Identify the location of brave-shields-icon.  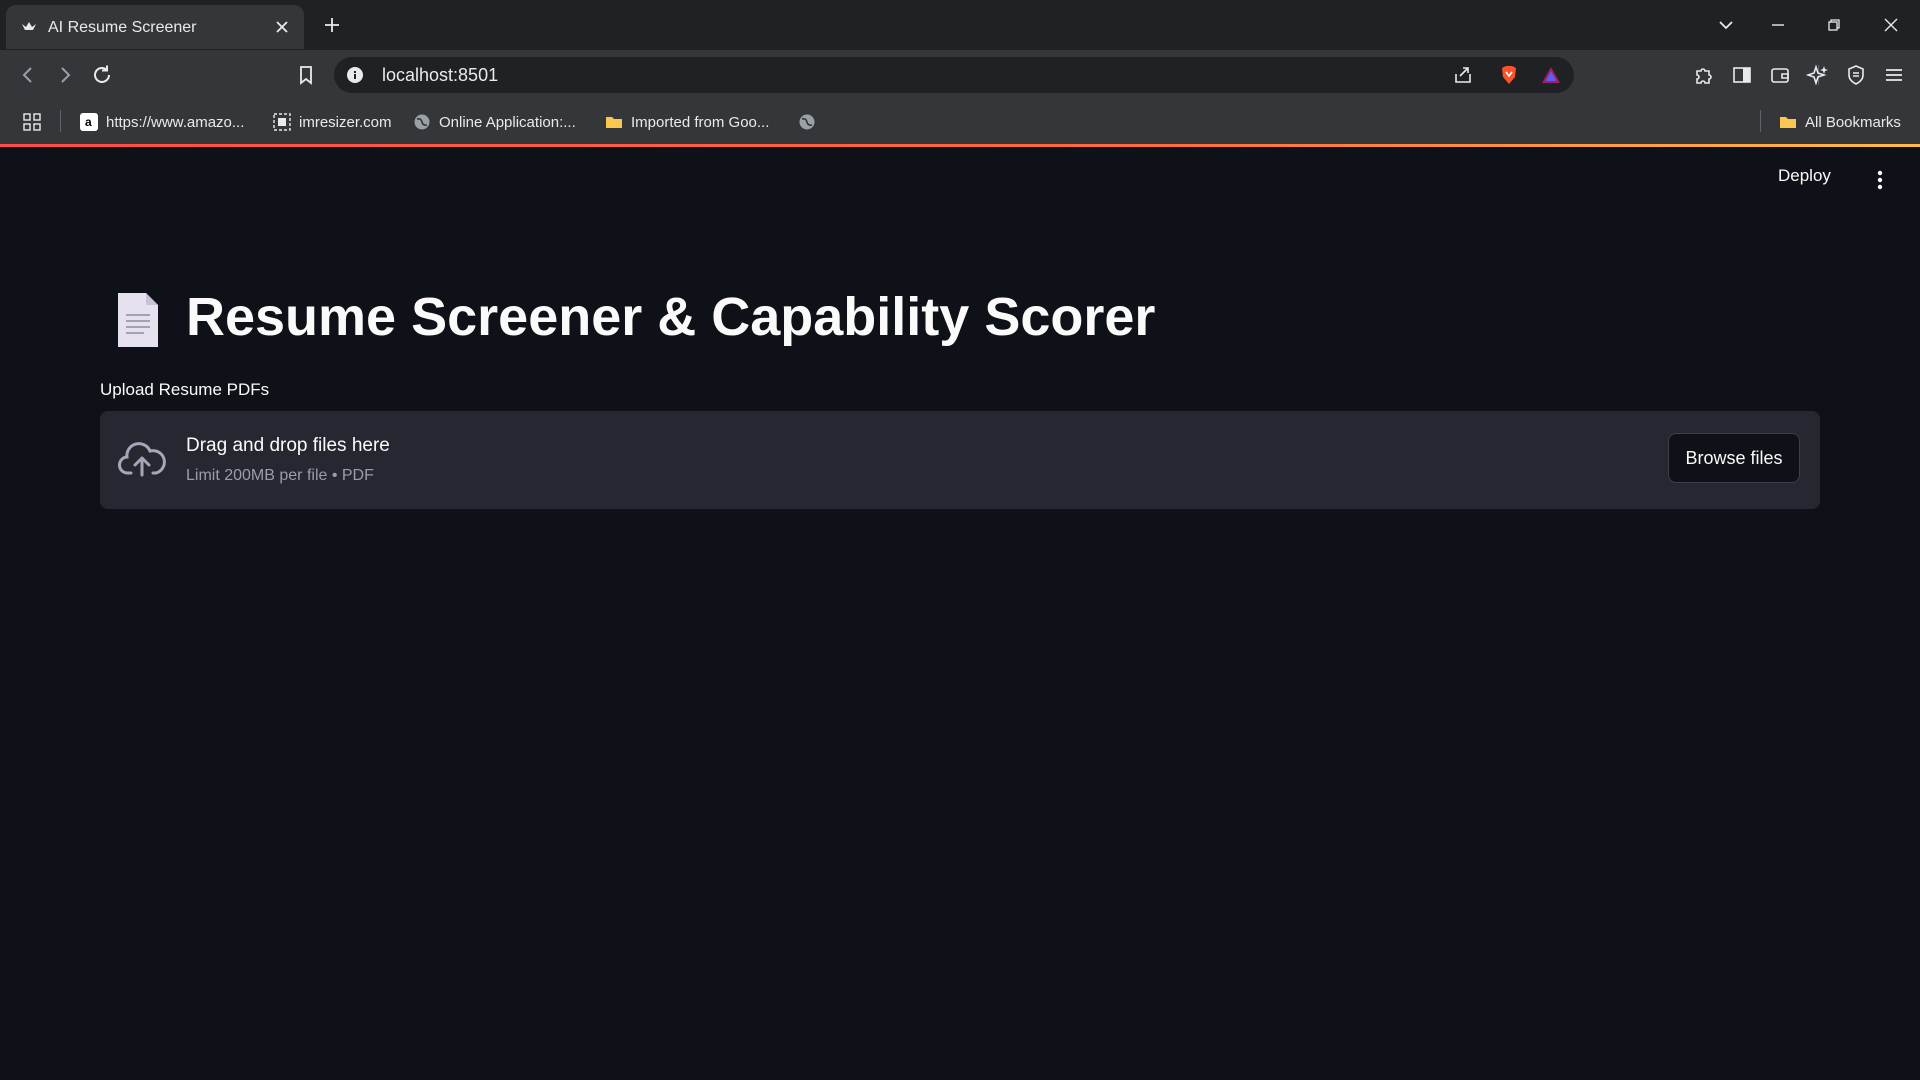
(1509, 75).